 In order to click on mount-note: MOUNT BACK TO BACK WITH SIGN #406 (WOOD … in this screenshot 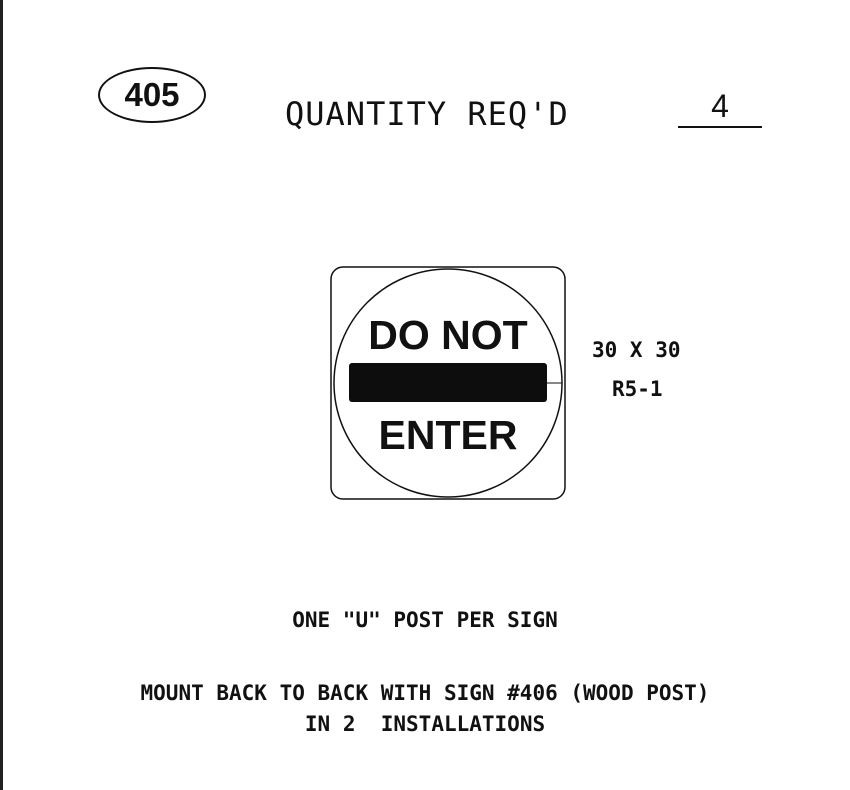, I will do `click(425, 693)`.